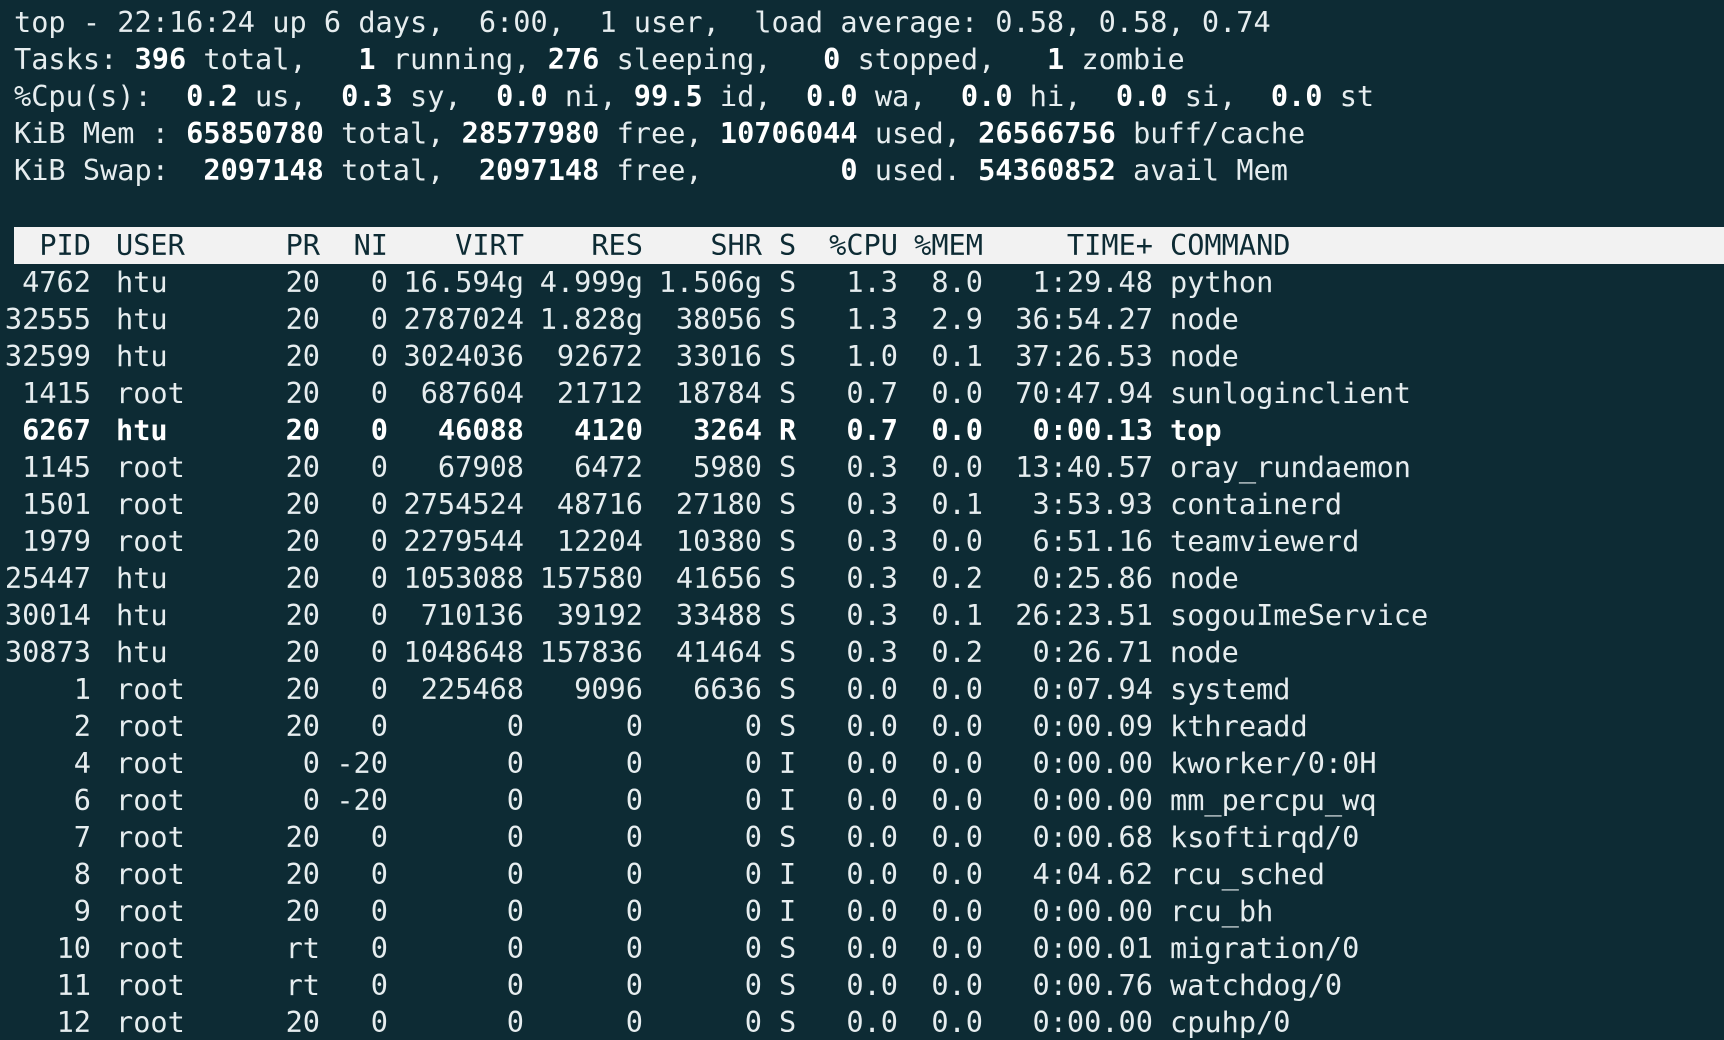 This screenshot has width=1724, height=1040. What do you see at coordinates (311, 800) in the screenshot?
I see `priority-cell: 0` at bounding box center [311, 800].